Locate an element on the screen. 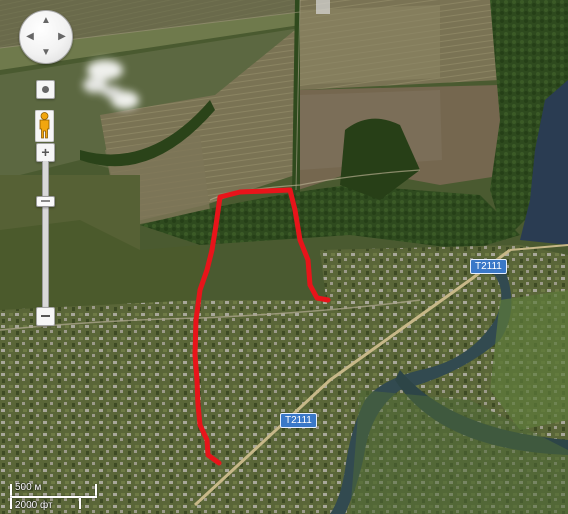 The image size is (568, 514). road-shield-t2111-south: T2111 is located at coordinates (298, 420).